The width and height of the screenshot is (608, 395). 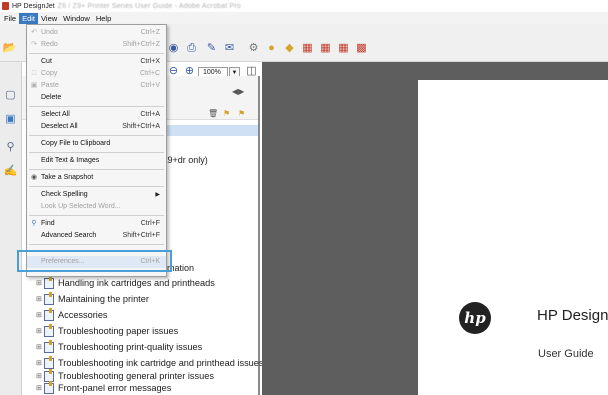 What do you see at coordinates (226, 113) in the screenshot?
I see `new-bookmark-icon: ⚑` at bounding box center [226, 113].